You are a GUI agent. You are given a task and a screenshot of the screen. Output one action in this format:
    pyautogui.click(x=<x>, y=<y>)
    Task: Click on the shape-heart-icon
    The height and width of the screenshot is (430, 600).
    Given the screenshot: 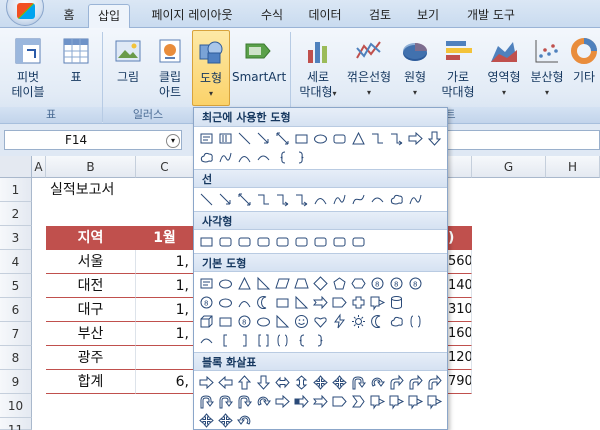 What is the action you would take?
    pyautogui.click(x=320, y=321)
    